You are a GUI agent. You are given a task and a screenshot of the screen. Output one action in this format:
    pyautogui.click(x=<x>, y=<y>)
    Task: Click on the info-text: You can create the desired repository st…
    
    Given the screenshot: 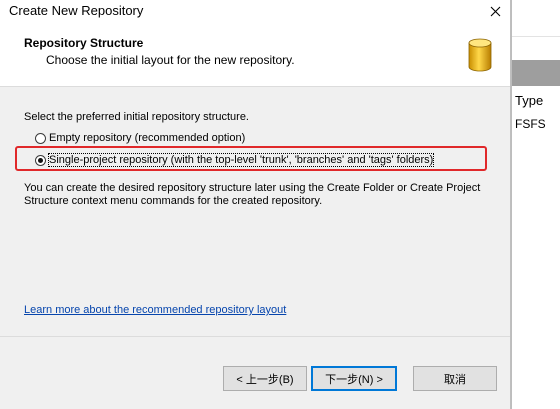 What is the action you would take?
    pyautogui.click(x=252, y=194)
    